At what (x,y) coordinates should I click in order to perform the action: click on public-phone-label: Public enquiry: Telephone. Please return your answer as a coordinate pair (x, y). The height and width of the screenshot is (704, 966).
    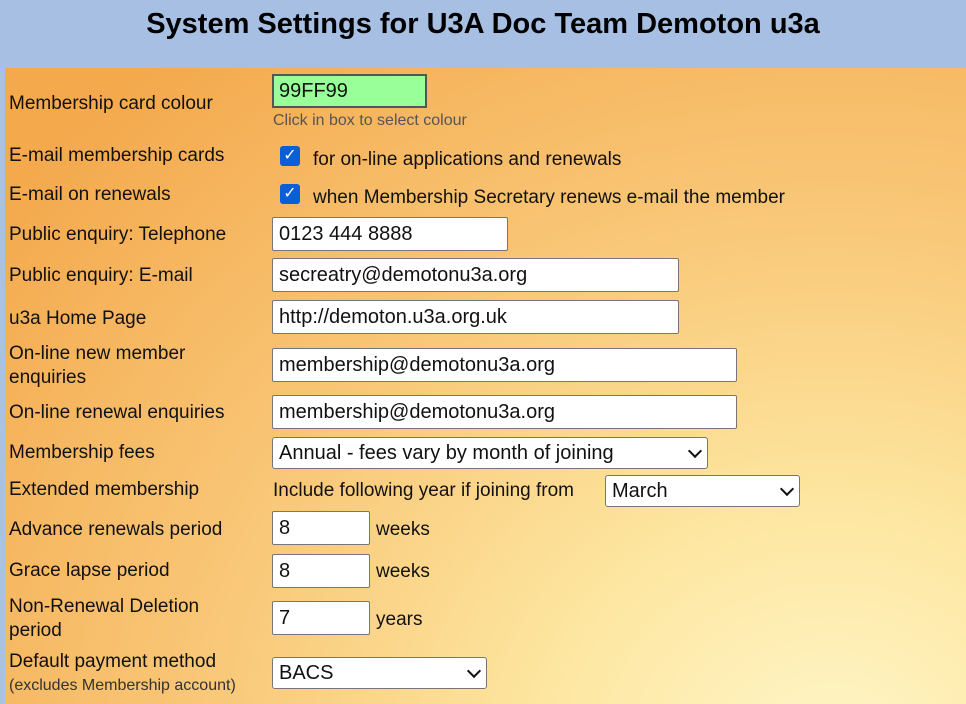
    Looking at the image, I should click on (118, 234).